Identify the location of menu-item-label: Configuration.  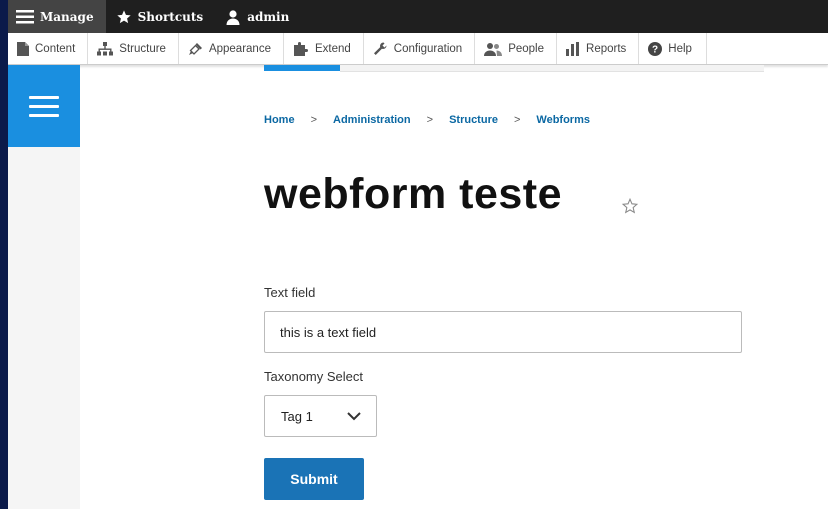
(428, 48).